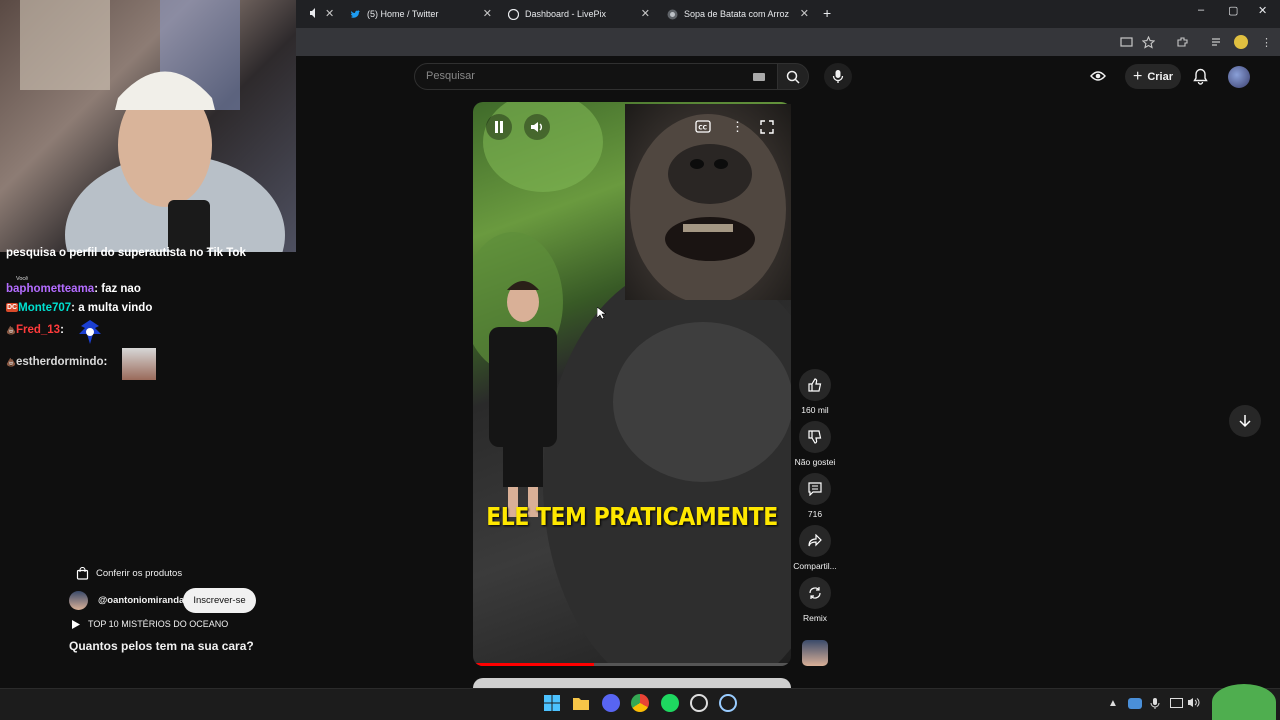 Image resolution: width=1280 pixels, height=720 pixels. Describe the element at coordinates (815, 410) in the screenshot. I see `like-count: 160 mil` at that location.